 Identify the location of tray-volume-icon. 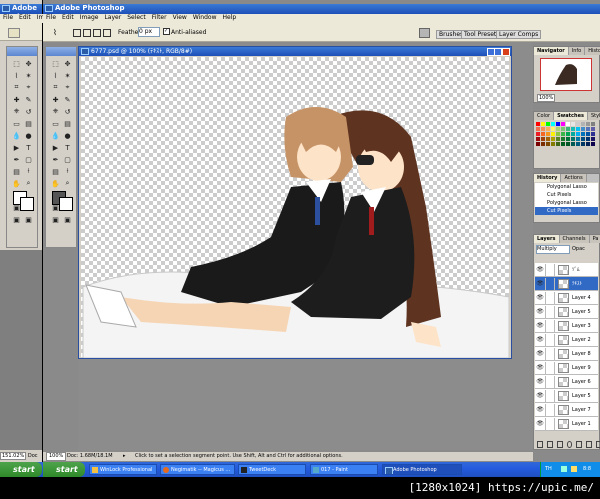
(574, 469).